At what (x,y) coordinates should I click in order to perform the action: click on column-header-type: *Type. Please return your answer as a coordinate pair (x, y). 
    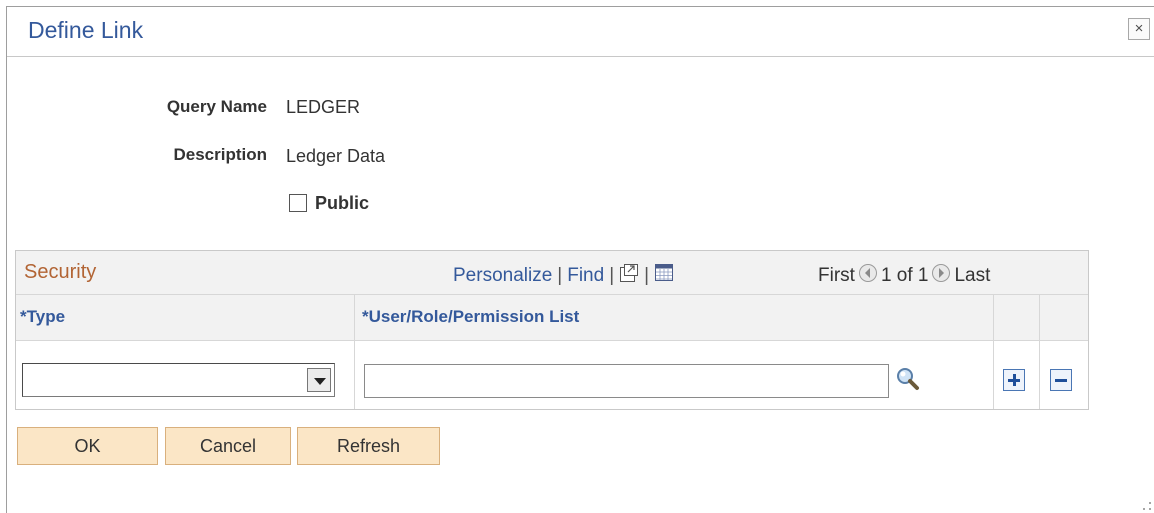
    Looking at the image, I should click on (43, 316).